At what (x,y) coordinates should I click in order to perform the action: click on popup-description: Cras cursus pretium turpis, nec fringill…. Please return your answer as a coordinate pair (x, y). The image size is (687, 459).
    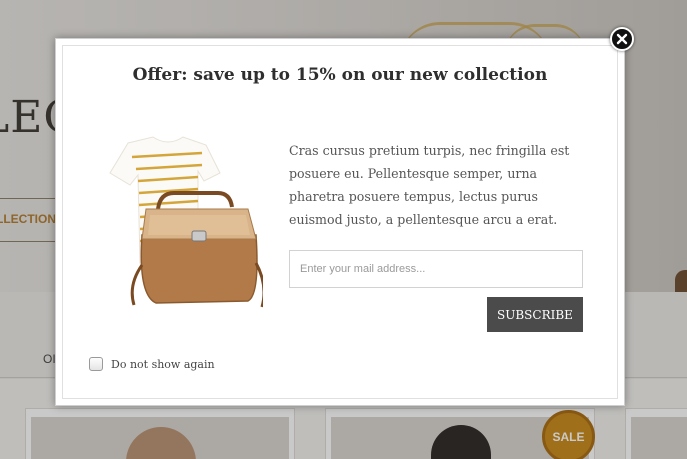
    Looking at the image, I should click on (429, 185).